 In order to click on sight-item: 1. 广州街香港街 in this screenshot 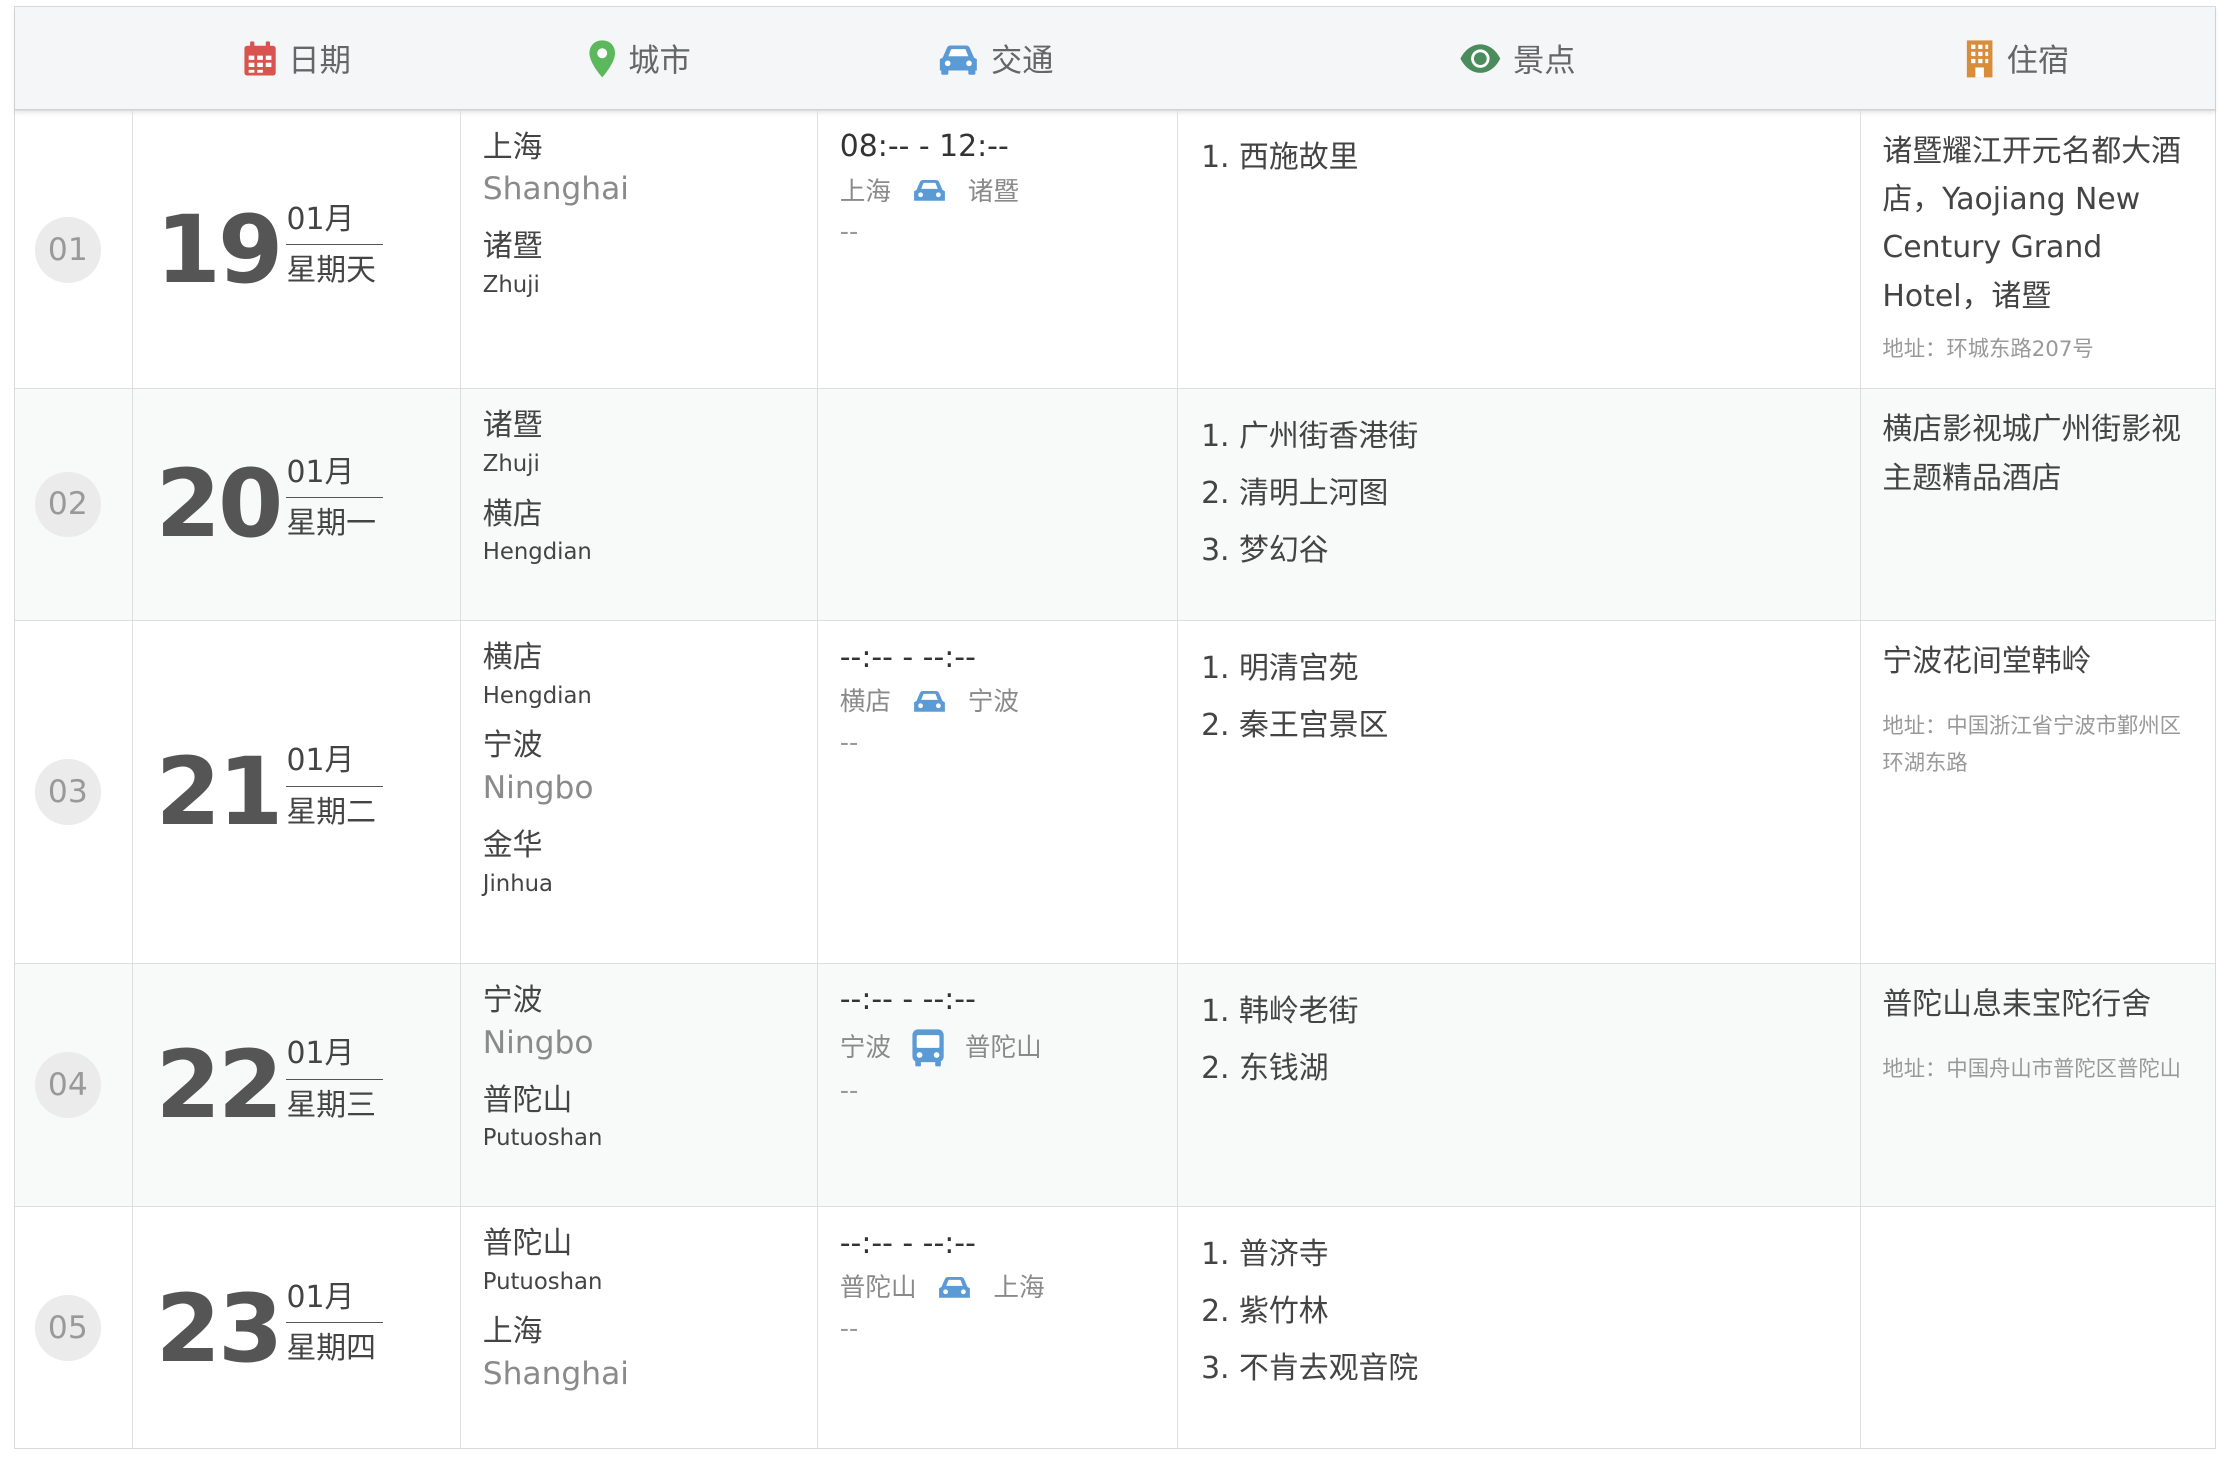, I will do `click(1310, 437)`.